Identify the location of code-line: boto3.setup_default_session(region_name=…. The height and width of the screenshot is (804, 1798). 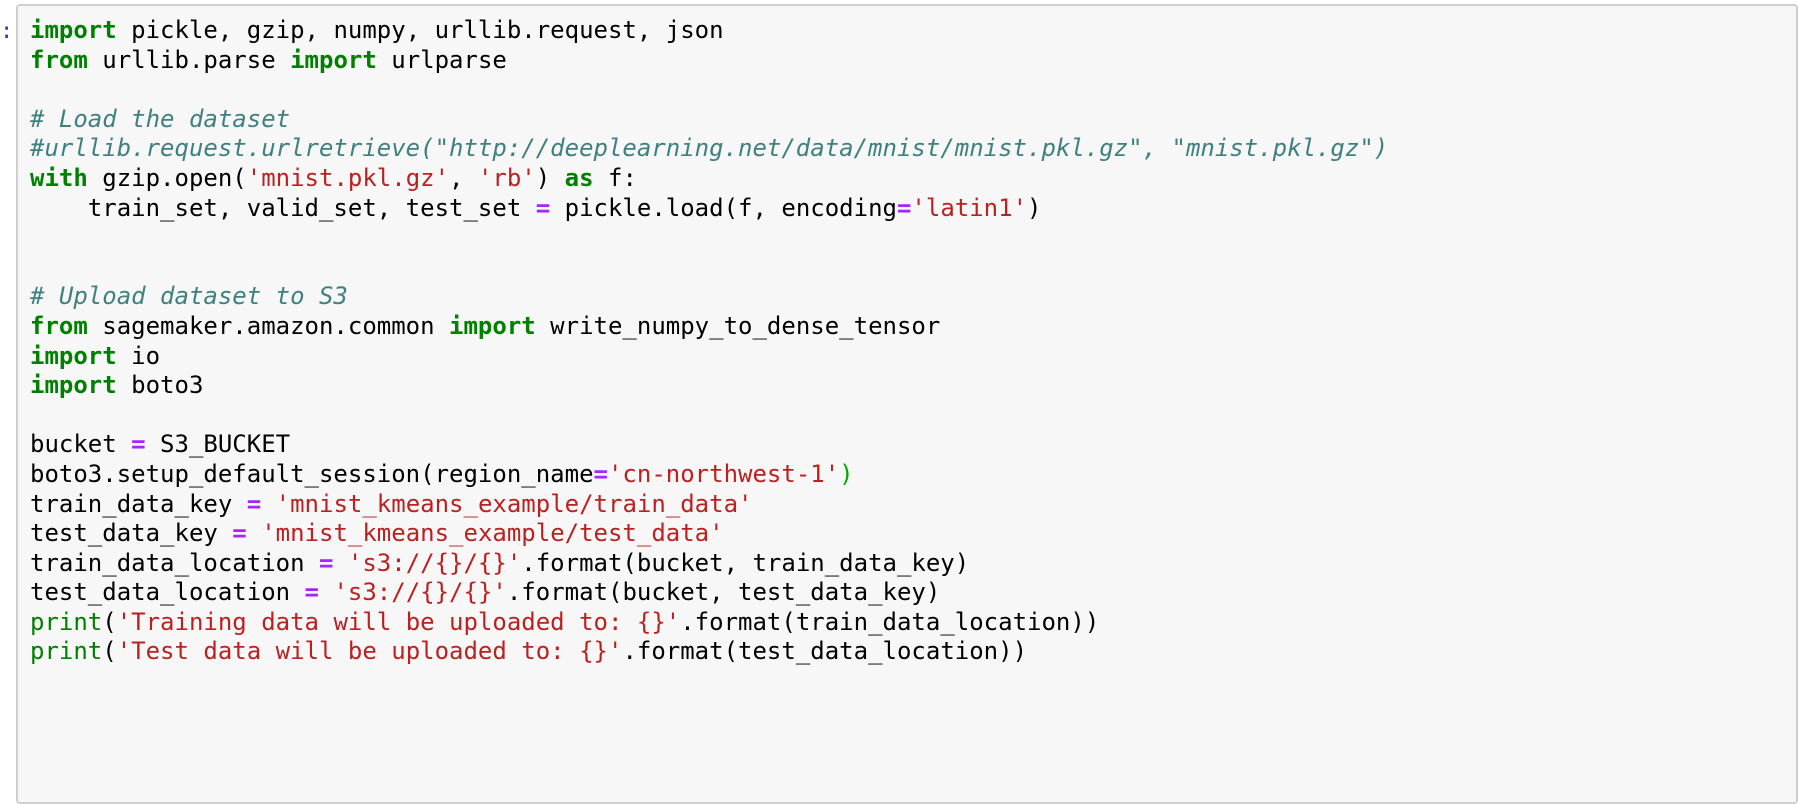
(709, 475).